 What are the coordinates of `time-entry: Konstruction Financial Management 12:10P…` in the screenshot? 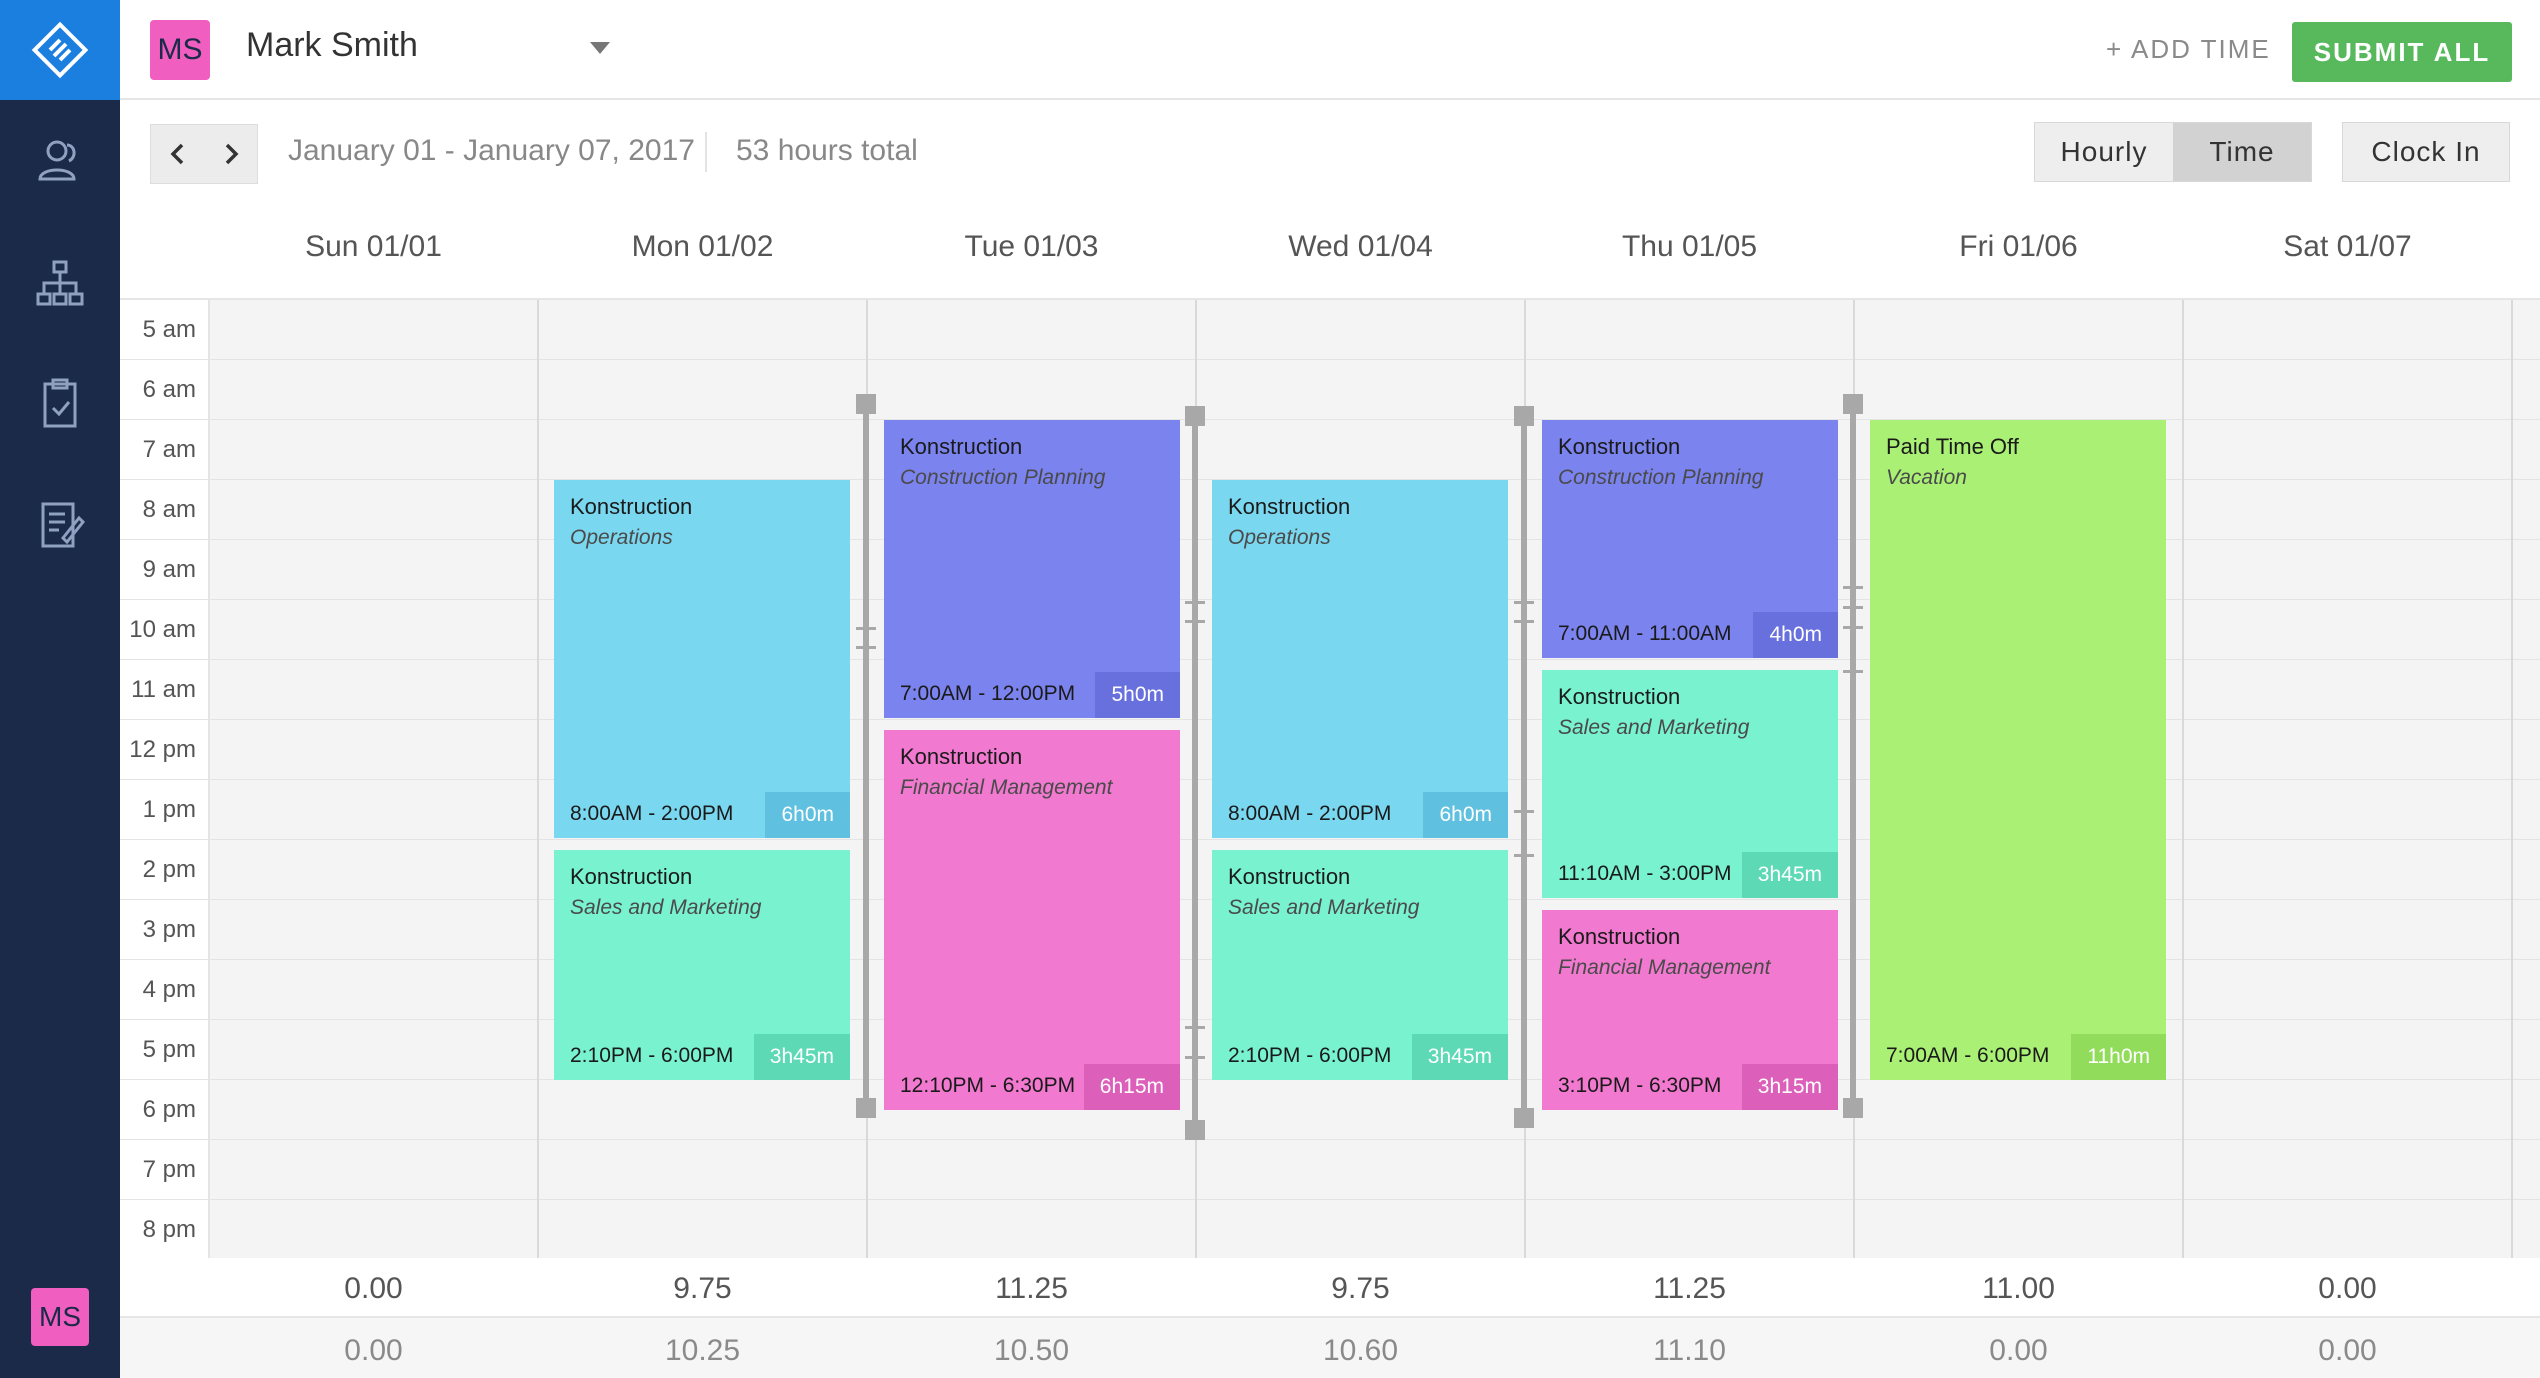 It's located at (1032, 920).